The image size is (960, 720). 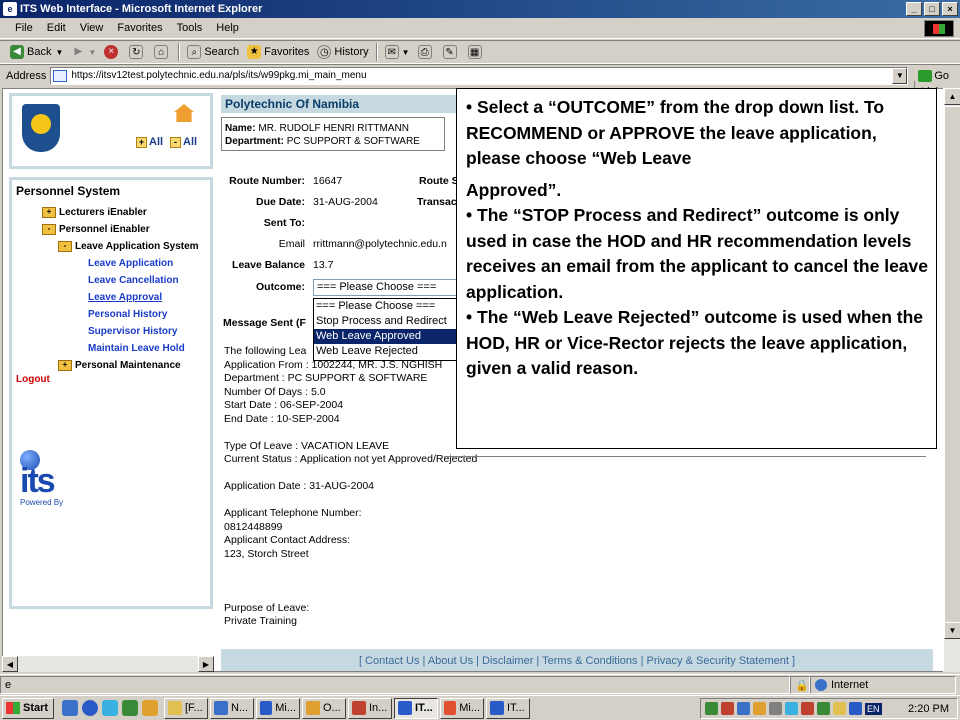 What do you see at coordinates (190, 142) in the screenshot?
I see `collapse-all-label: All` at bounding box center [190, 142].